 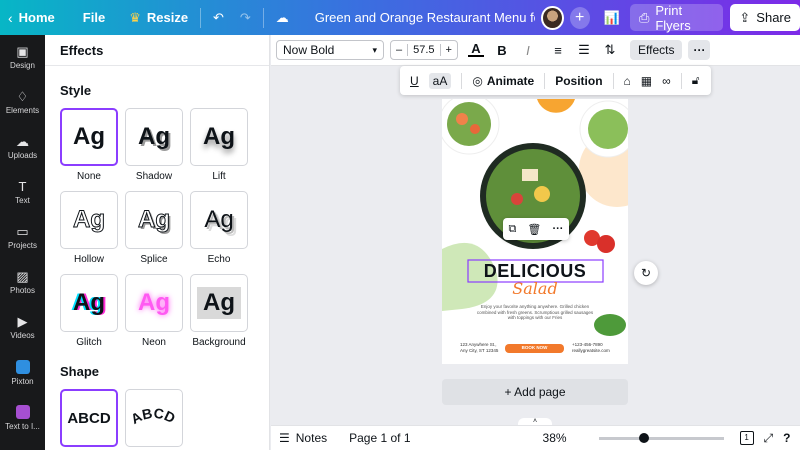 I want to click on contact-text: +123-456-7890 reallygreatsite.com, so click(x=591, y=348).